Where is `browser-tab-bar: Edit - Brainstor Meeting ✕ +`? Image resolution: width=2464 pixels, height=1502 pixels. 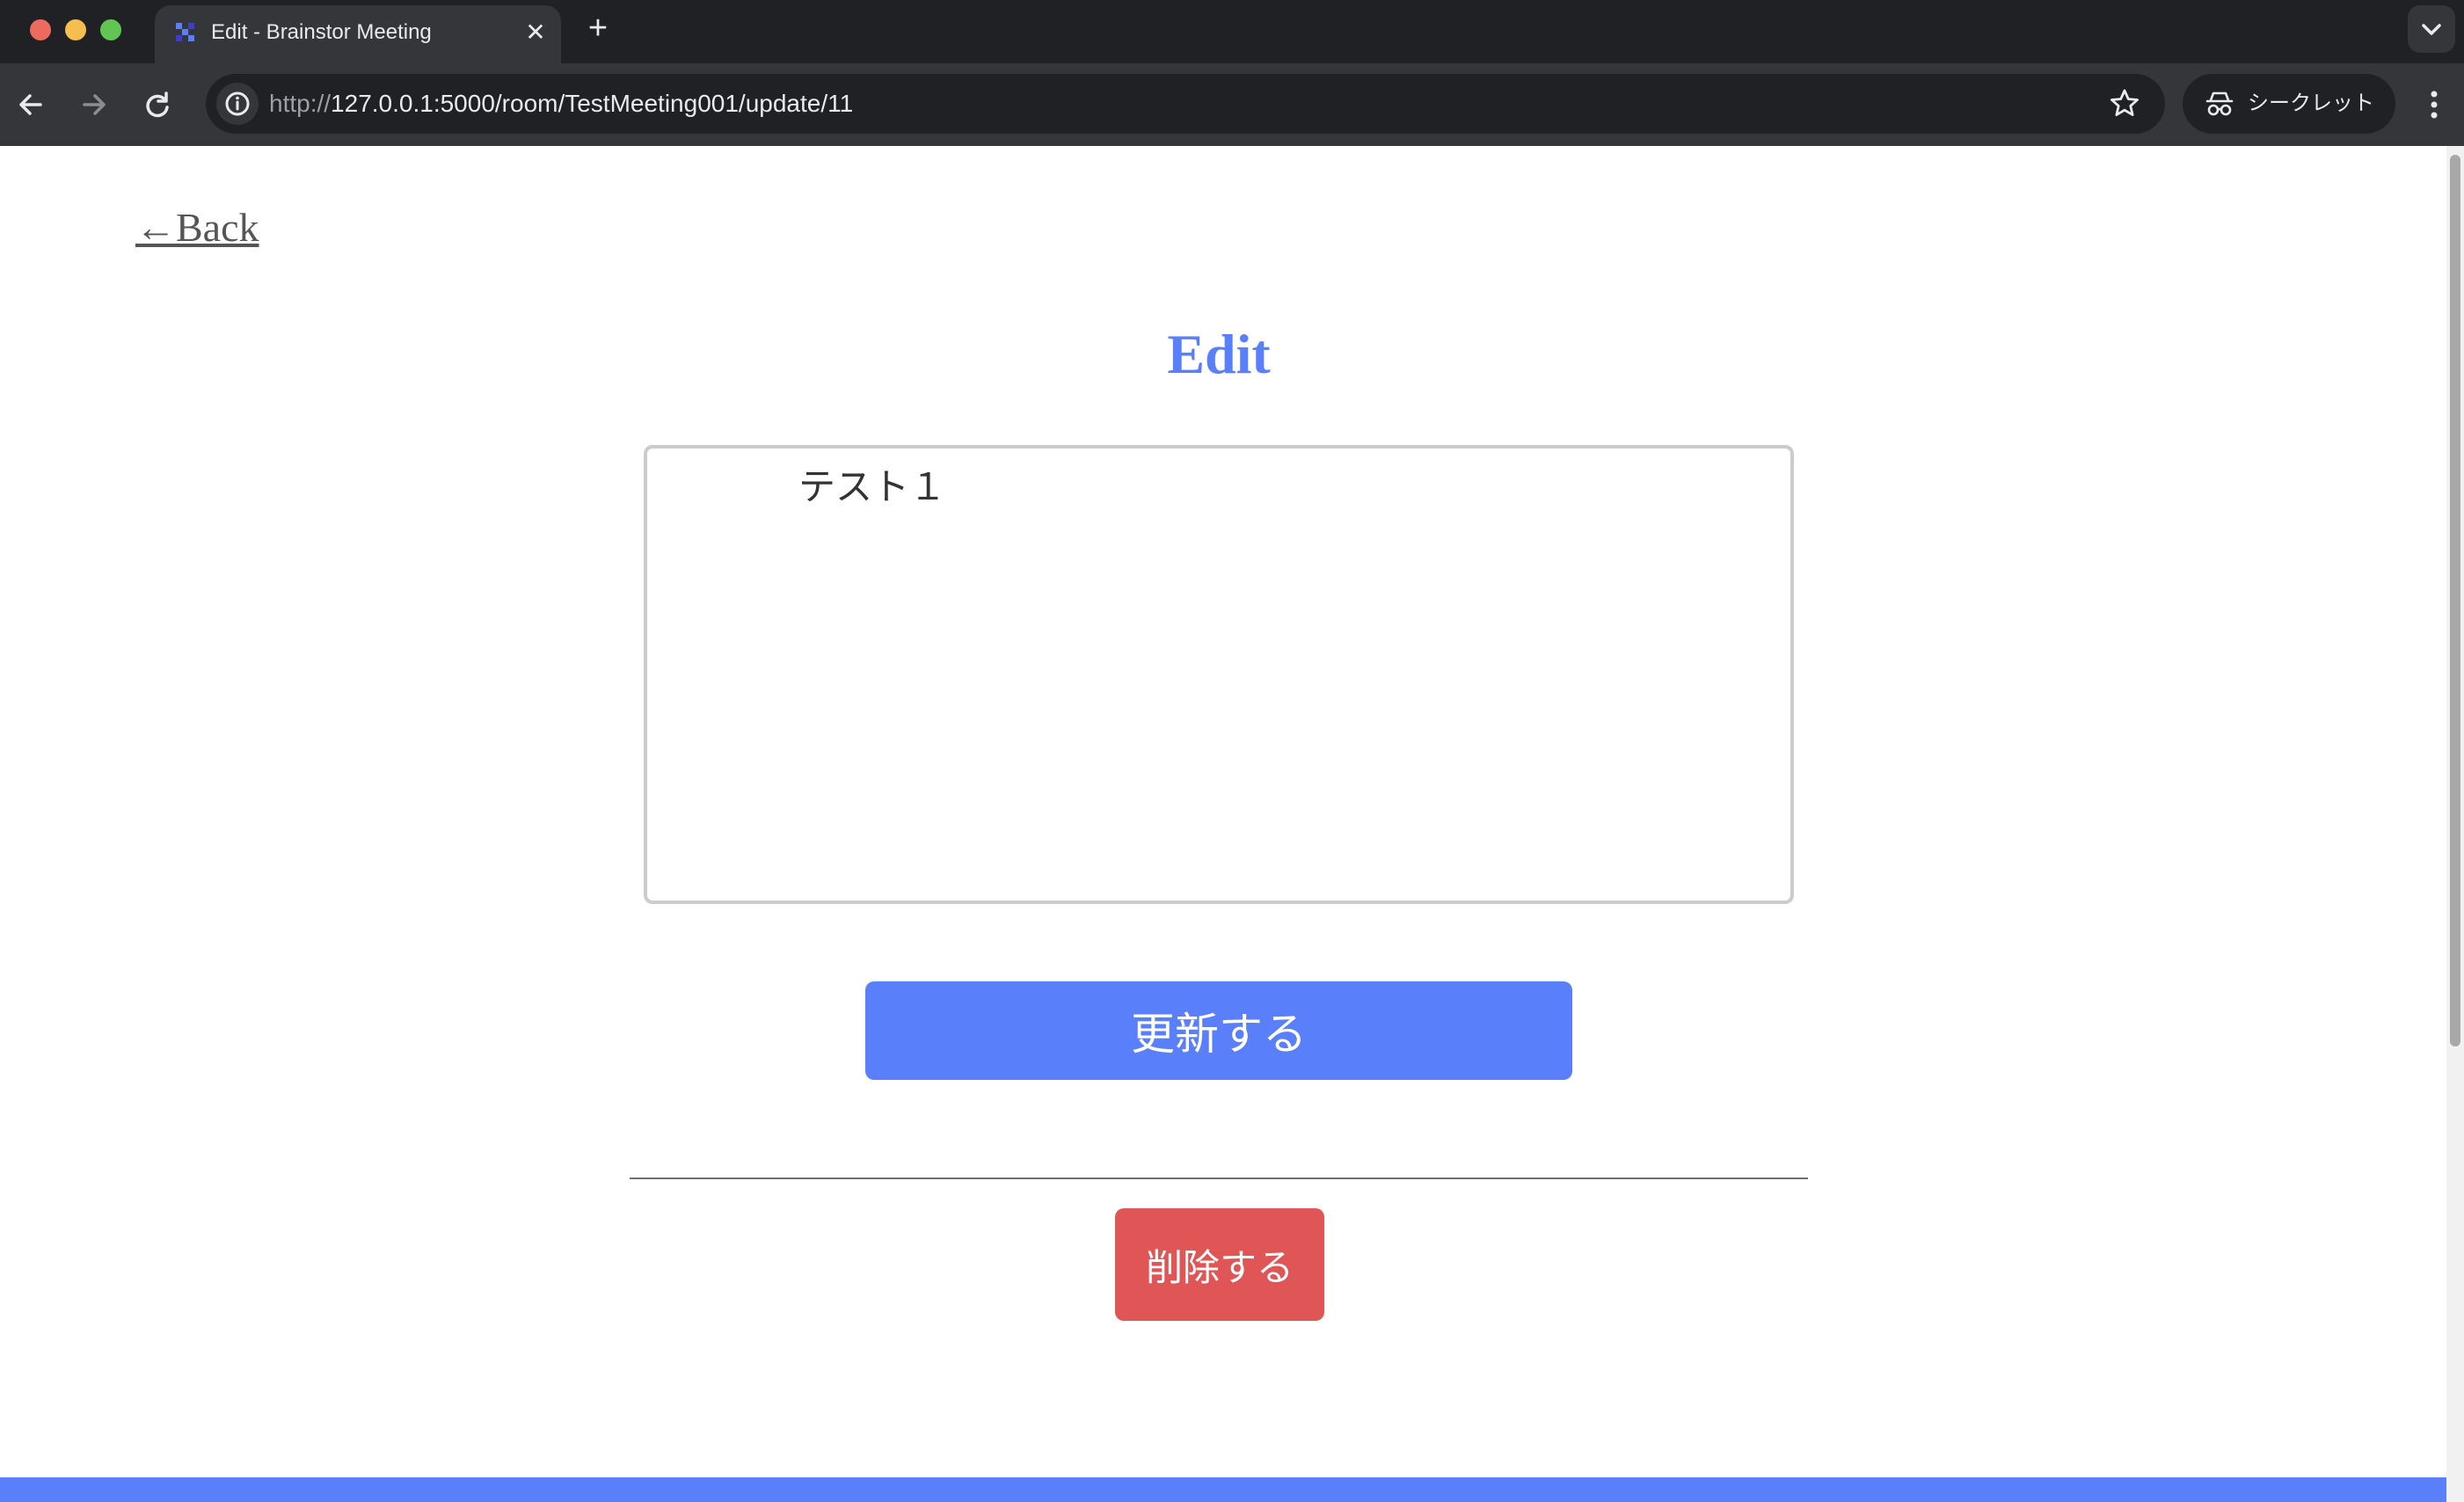
browser-tab-bar: Edit - Brainstor Meeting ✕ + is located at coordinates (1232, 31).